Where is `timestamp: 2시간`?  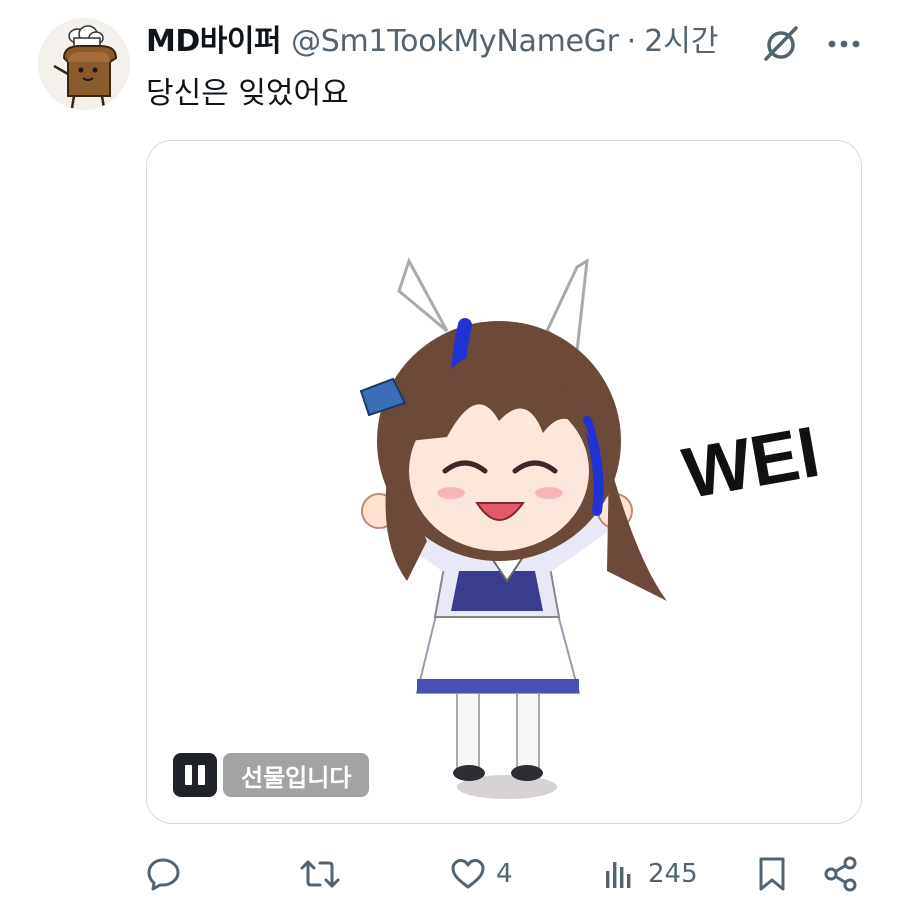 timestamp: 2시간 is located at coordinates (681, 42).